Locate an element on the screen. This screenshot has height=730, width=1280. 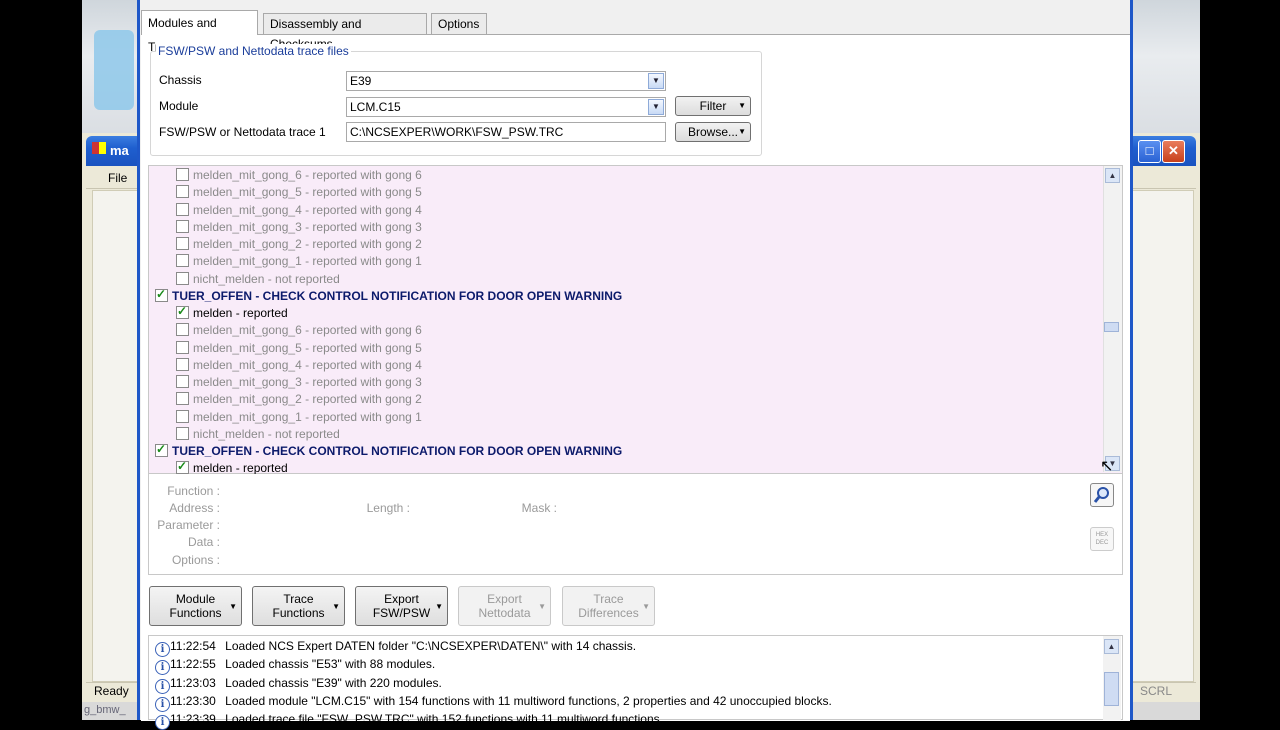
close-icon: ✕ is located at coordinates (1173, 151).